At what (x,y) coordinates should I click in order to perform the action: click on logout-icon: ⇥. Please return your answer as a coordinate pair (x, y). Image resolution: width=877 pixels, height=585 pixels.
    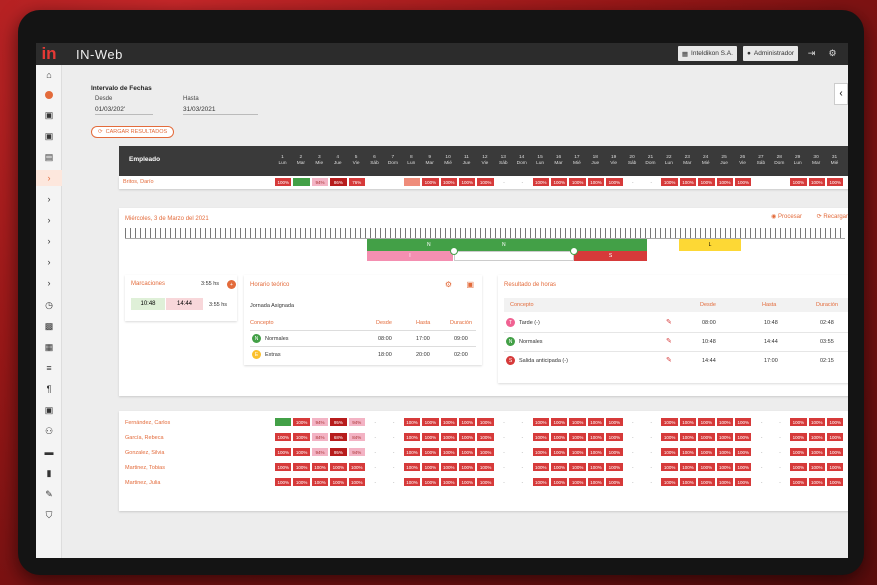
    Looking at the image, I should click on (811, 53).